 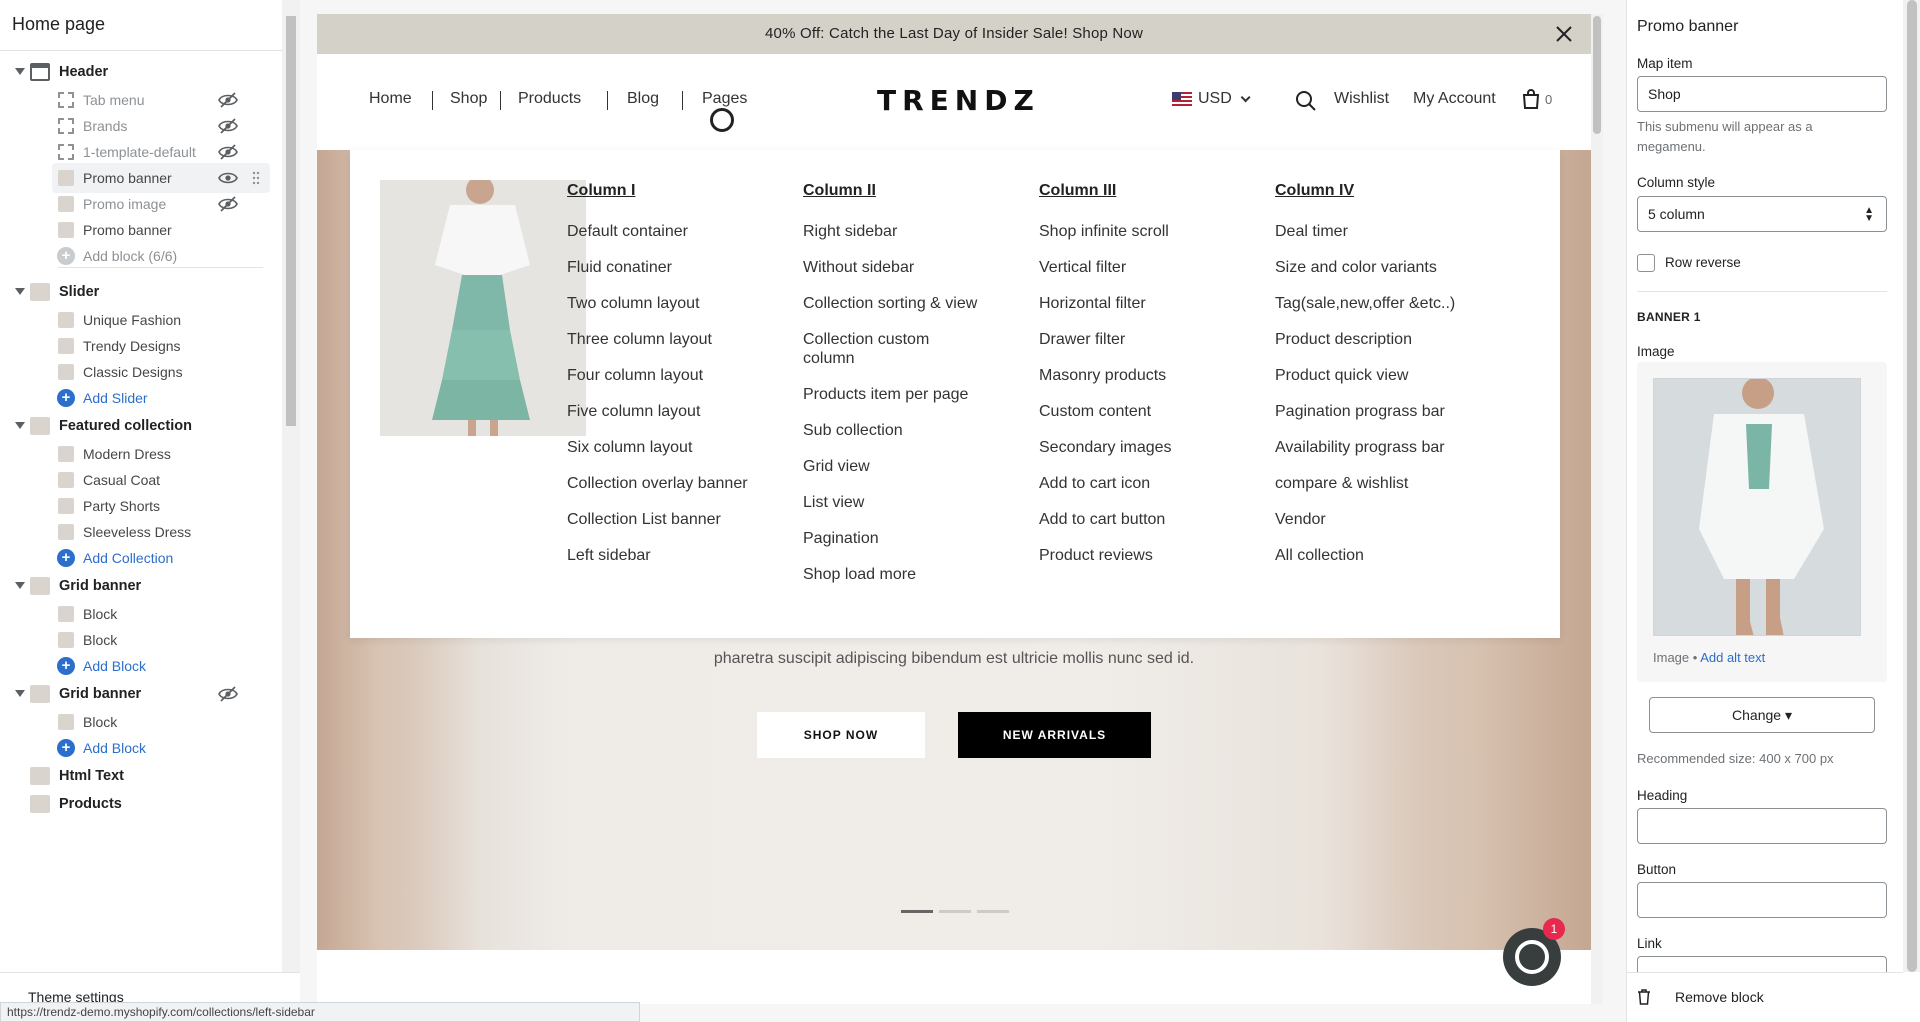 I want to click on banner-image-thumbnail, so click(x=1757, y=507).